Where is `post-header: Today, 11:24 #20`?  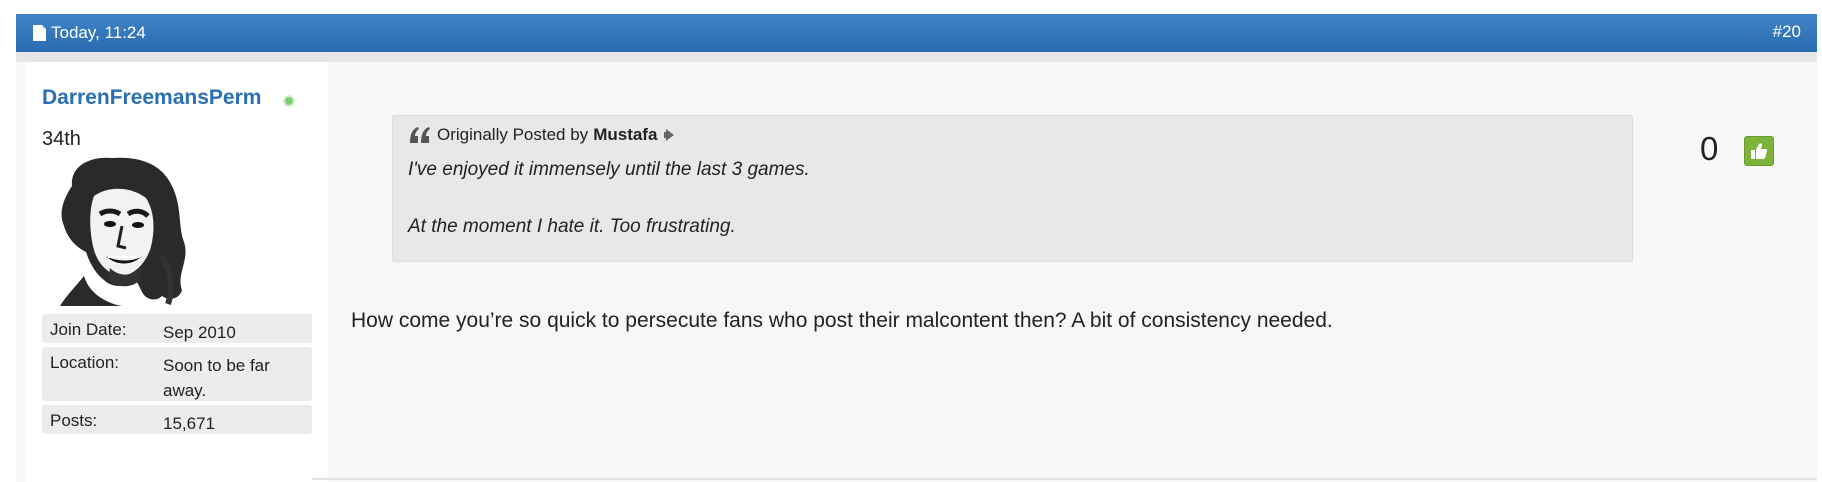 post-header: Today, 11:24 #20 is located at coordinates (916, 33).